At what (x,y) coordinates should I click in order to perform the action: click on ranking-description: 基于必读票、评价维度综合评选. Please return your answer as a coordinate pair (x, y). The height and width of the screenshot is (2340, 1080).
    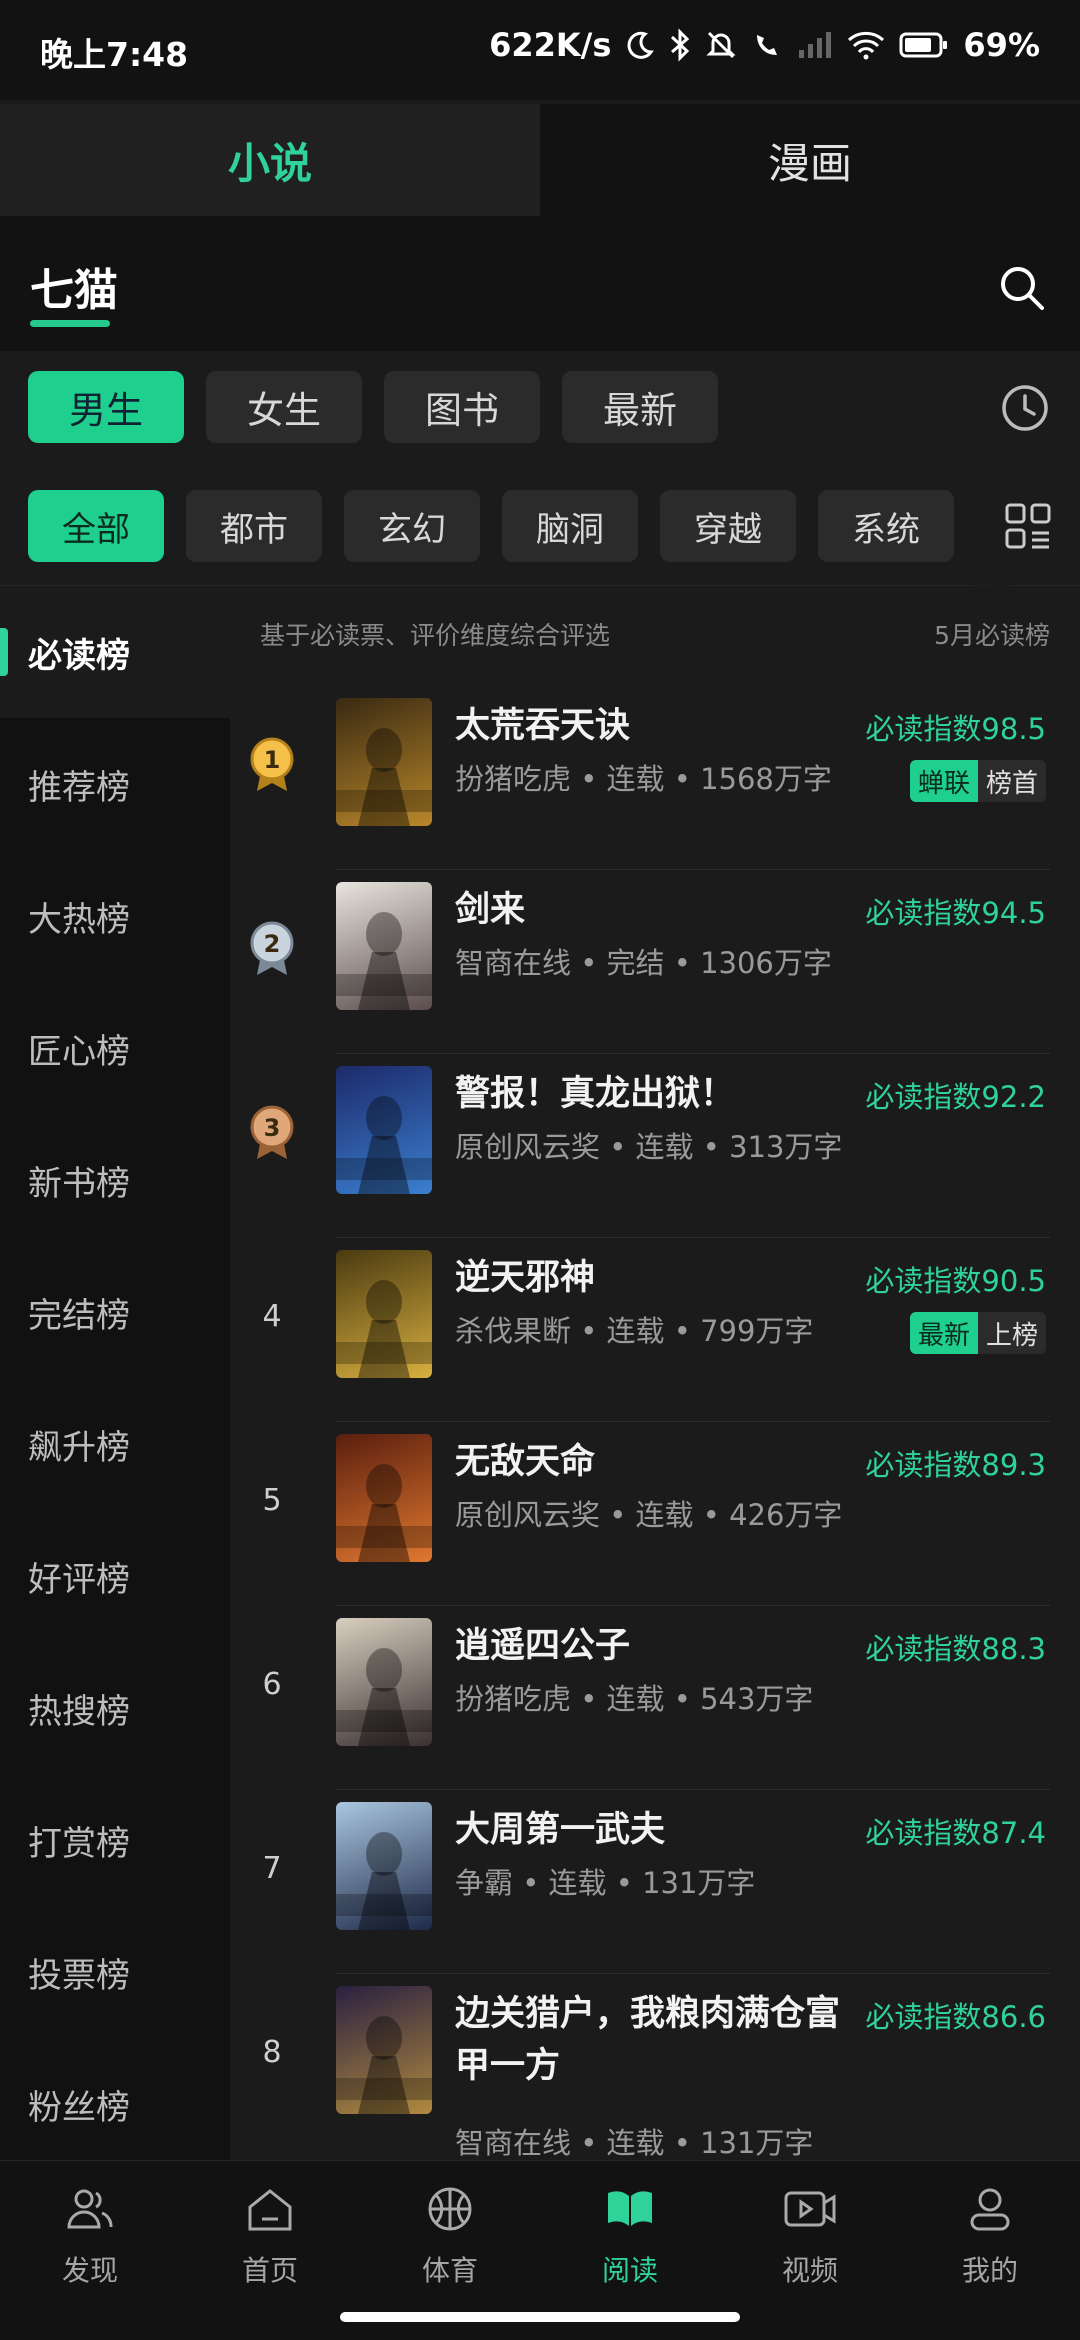
    Looking at the image, I should click on (435, 635).